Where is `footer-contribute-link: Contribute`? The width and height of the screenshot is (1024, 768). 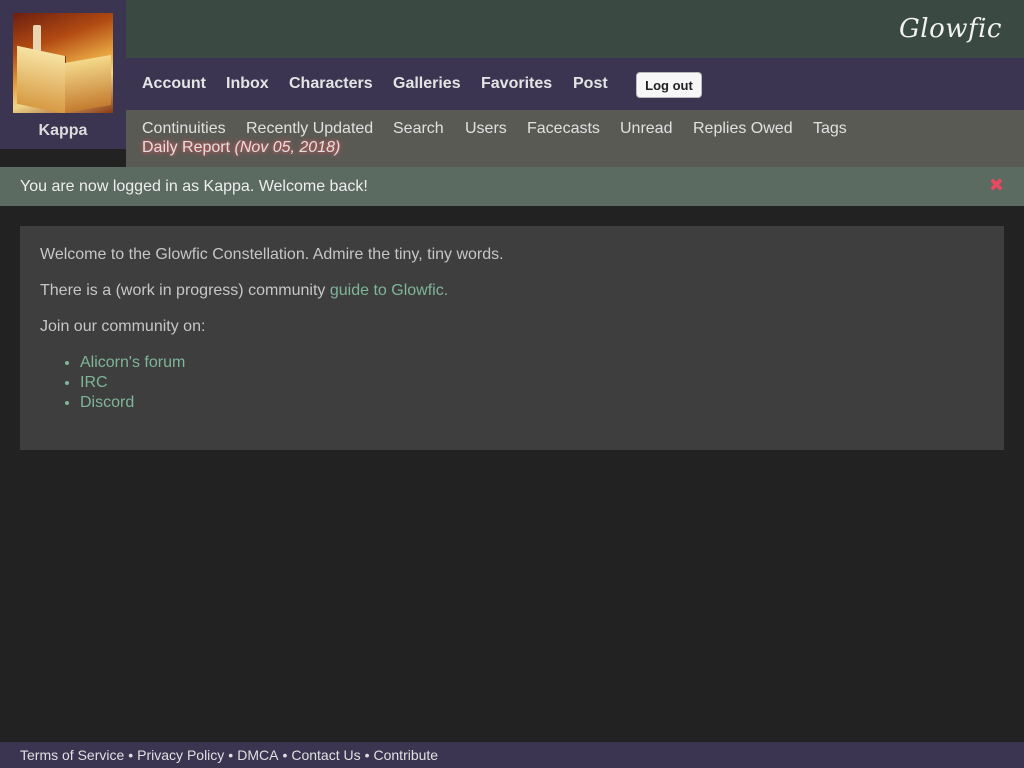
footer-contribute-link: Contribute is located at coordinates (406, 755).